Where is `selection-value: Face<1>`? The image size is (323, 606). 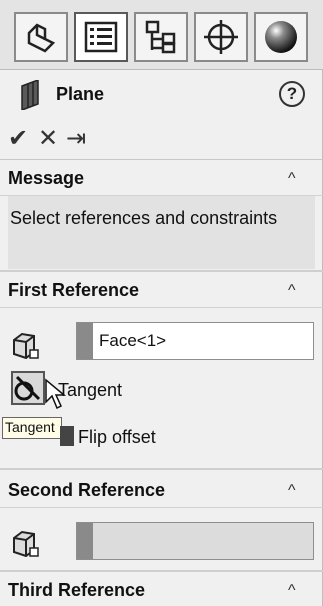 selection-value: Face<1> is located at coordinates (133, 340).